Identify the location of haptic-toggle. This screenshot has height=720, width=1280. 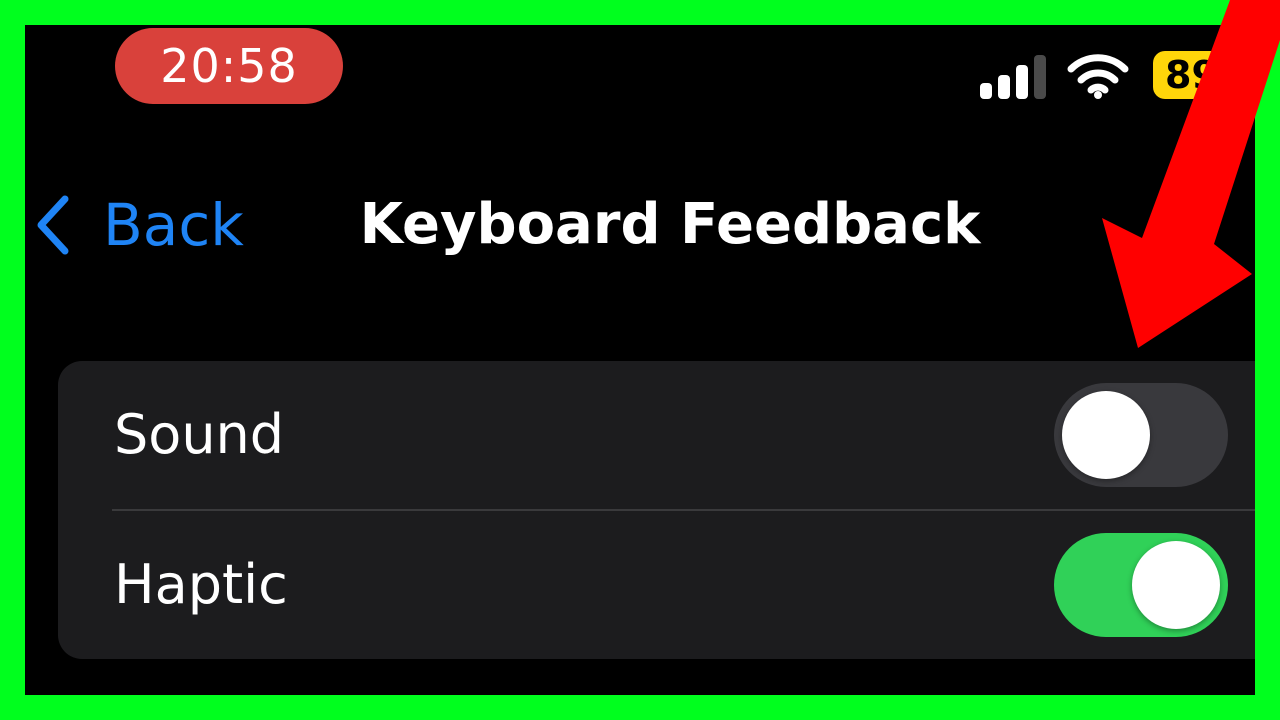
(1141, 585).